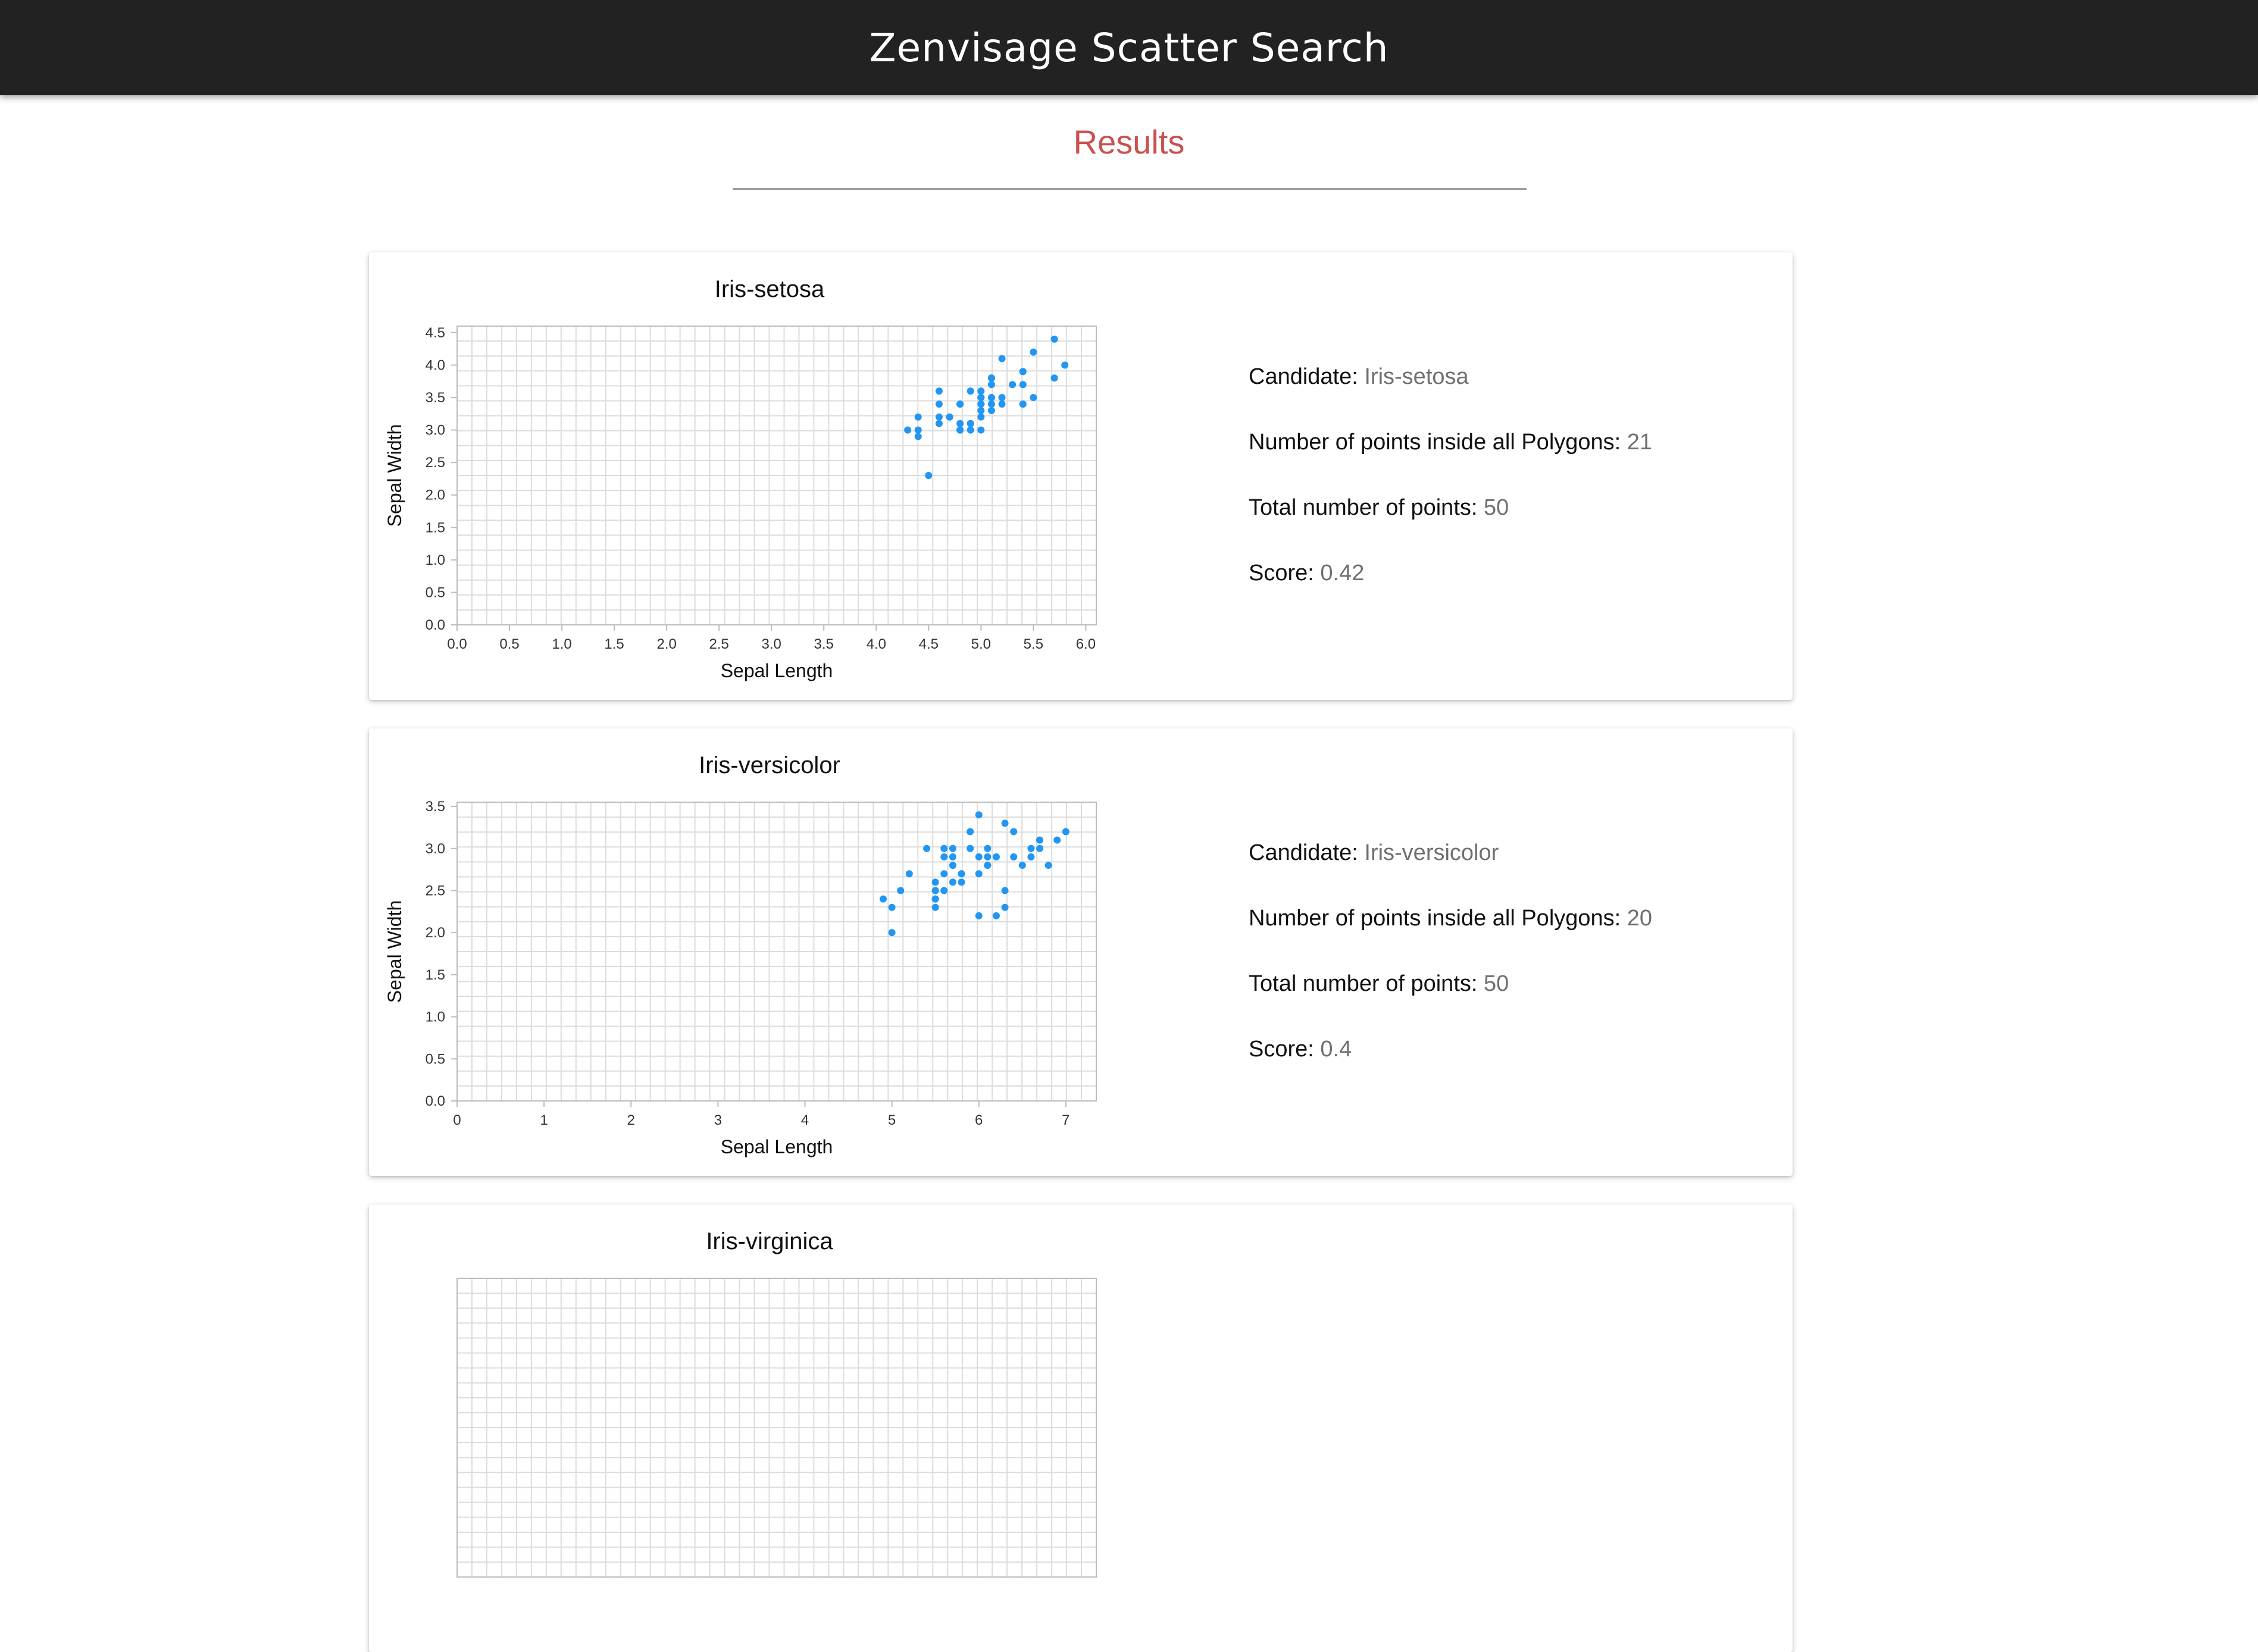  What do you see at coordinates (1130, 189) in the screenshot?
I see `results-divider` at bounding box center [1130, 189].